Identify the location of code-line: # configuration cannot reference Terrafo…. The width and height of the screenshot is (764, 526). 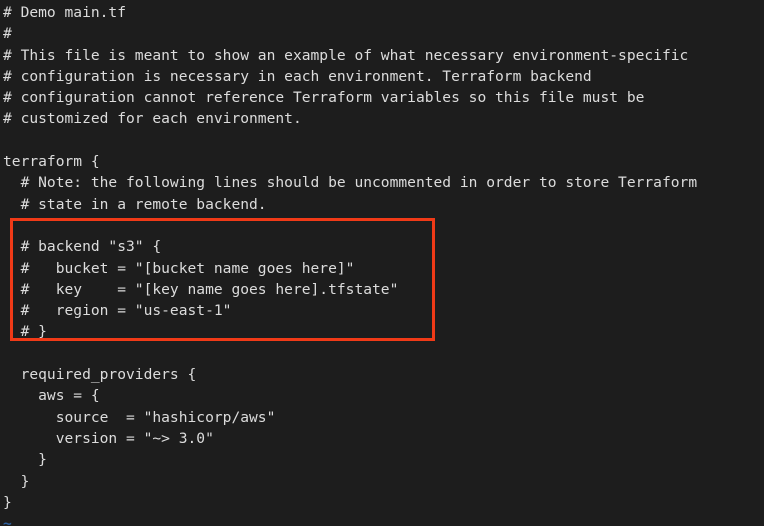
(324, 98).